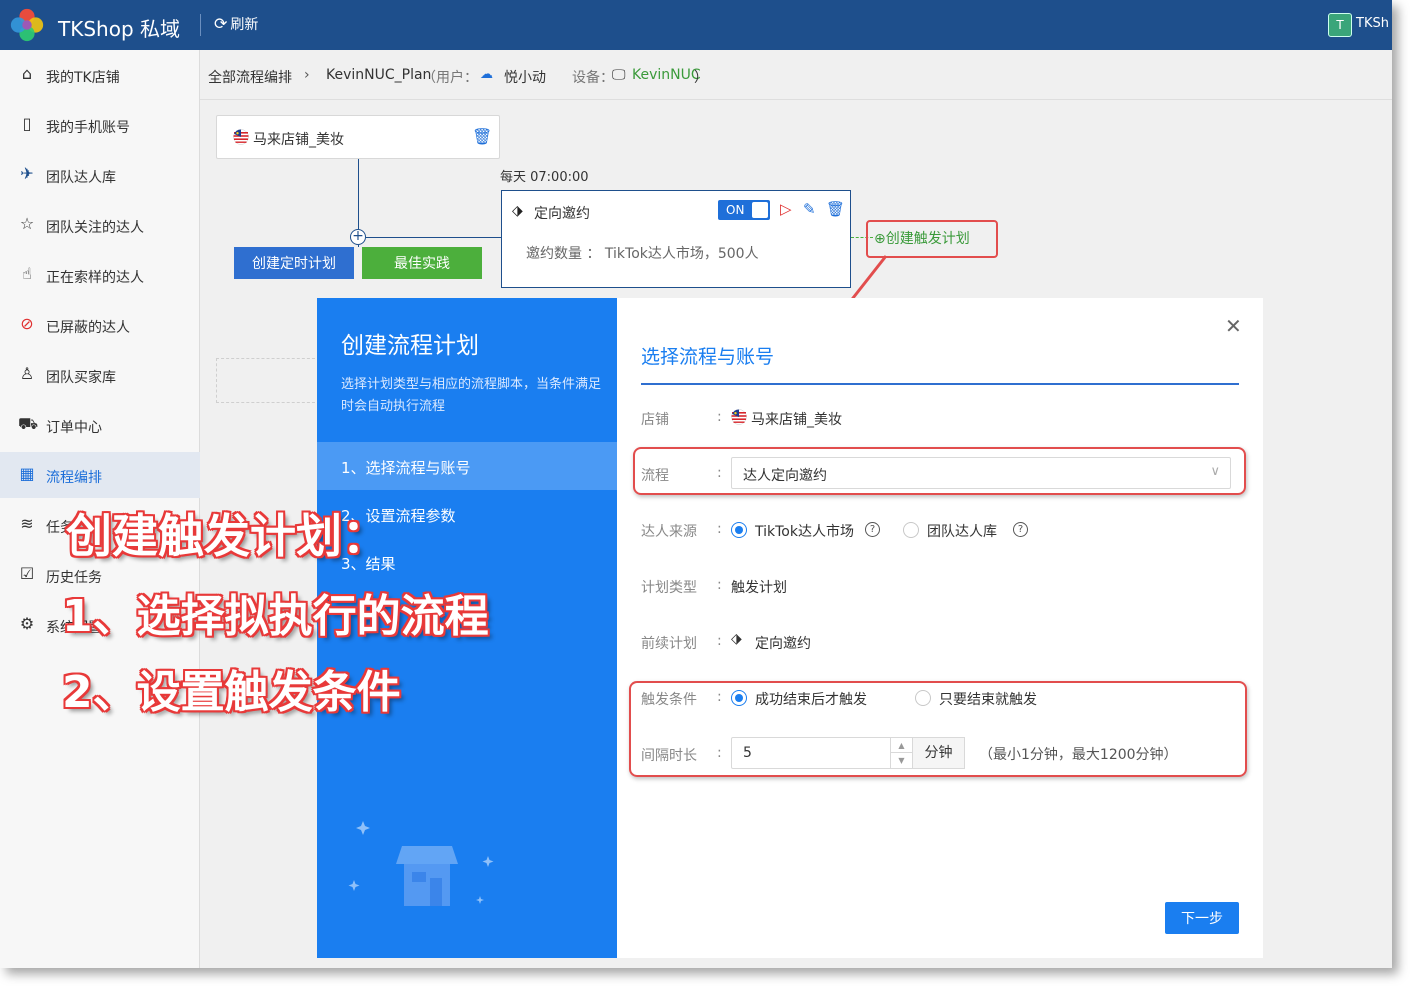  Describe the element at coordinates (809, 209) in the screenshot. I see `edit-icon: ✎` at that location.